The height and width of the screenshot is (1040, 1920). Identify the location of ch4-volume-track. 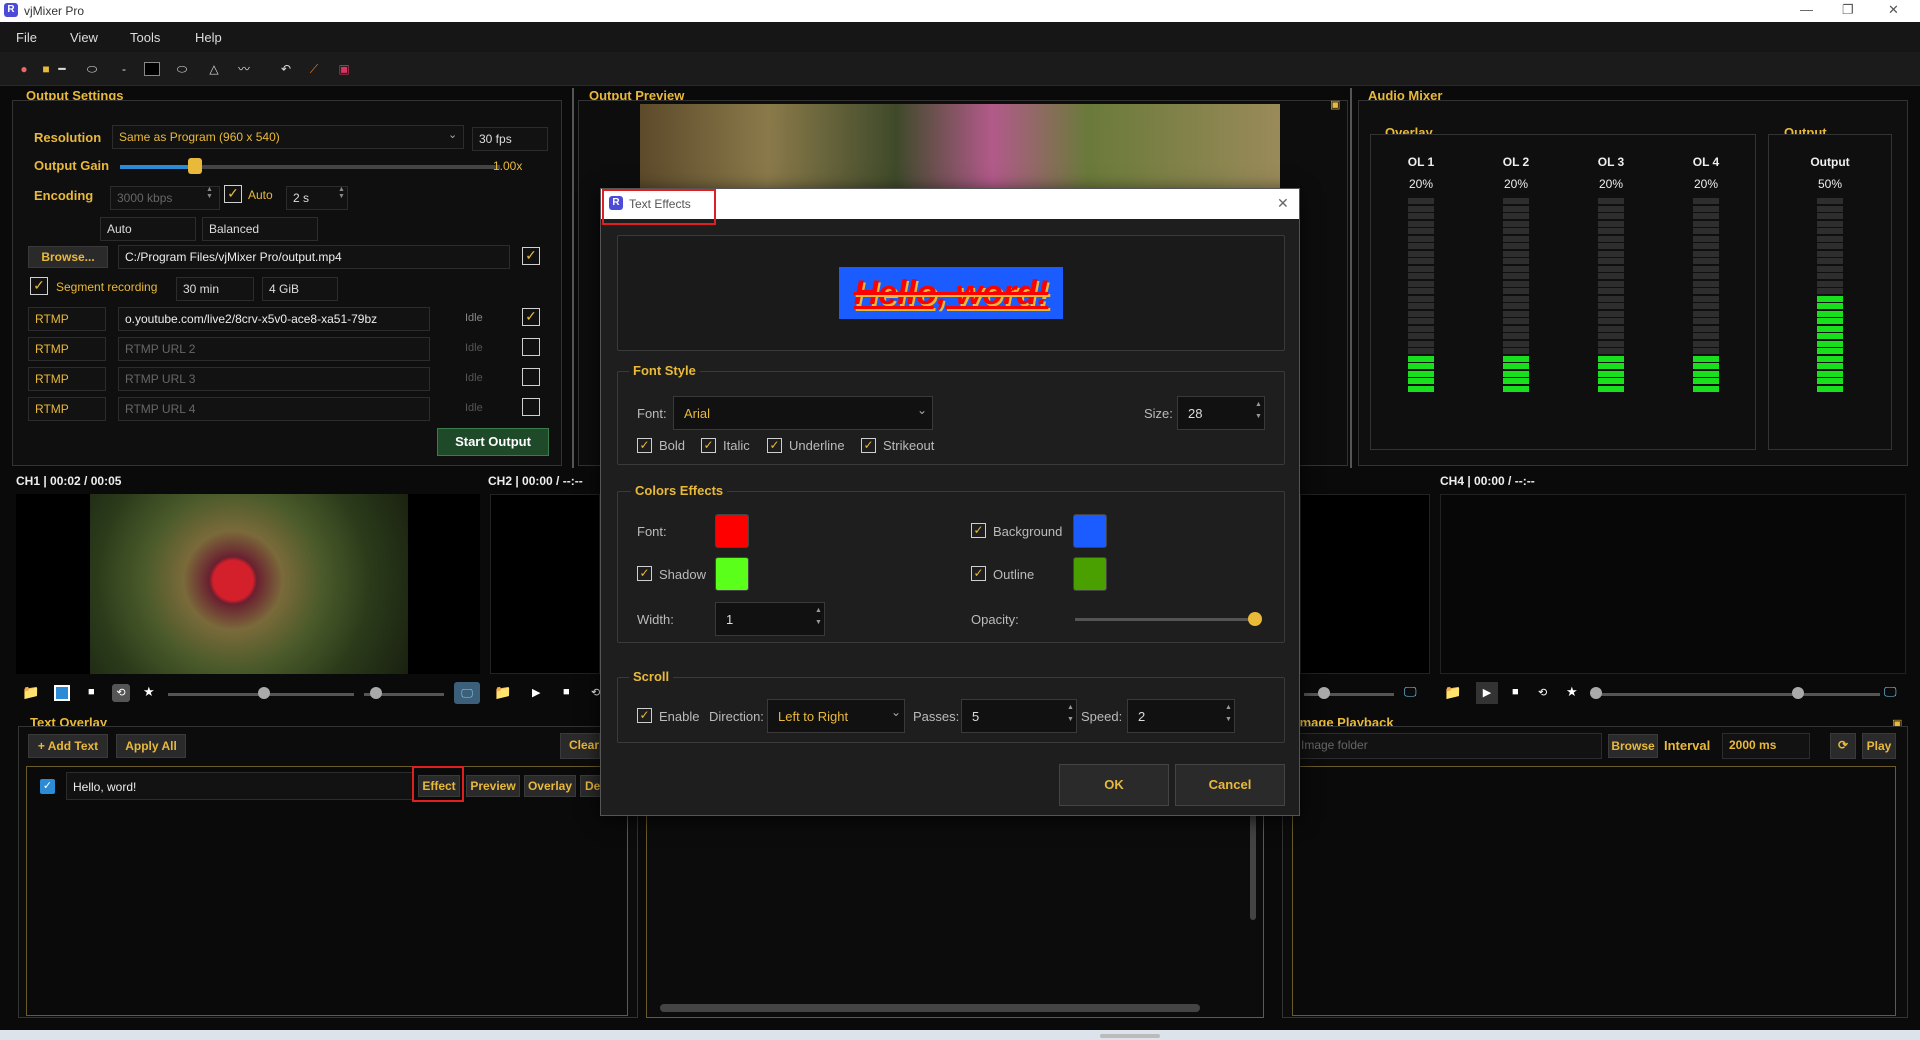
(1840, 694).